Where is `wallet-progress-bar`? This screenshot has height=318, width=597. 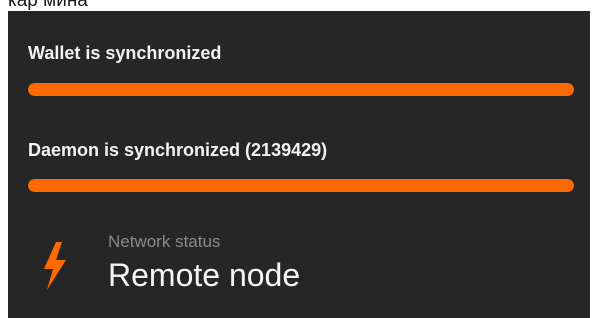
wallet-progress-bar is located at coordinates (301, 89).